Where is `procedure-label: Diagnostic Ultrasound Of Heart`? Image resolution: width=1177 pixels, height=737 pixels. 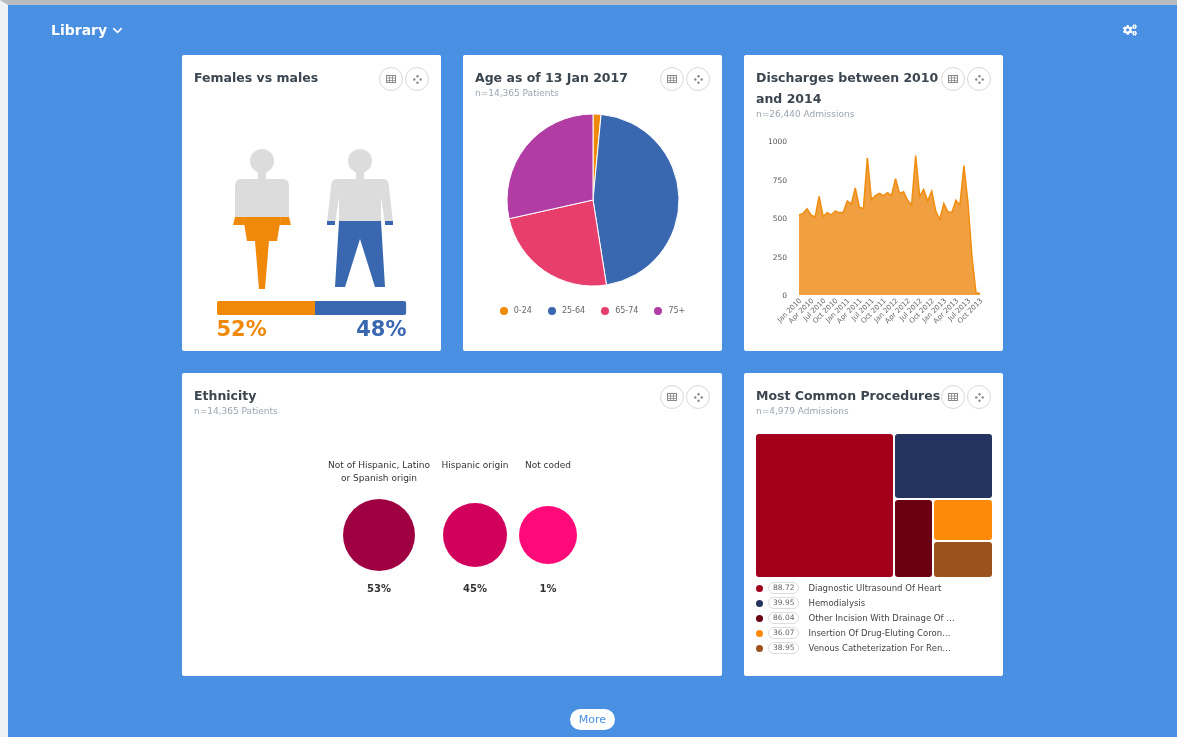
procedure-label: Diagnostic Ultrasound Of Heart is located at coordinates (875, 588).